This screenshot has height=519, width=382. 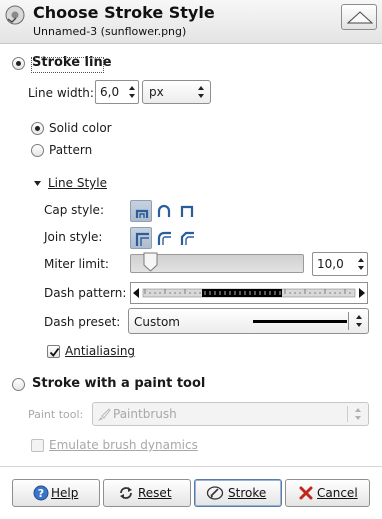 What do you see at coordinates (156, 92) in the screenshot?
I see `unit-value: px` at bounding box center [156, 92].